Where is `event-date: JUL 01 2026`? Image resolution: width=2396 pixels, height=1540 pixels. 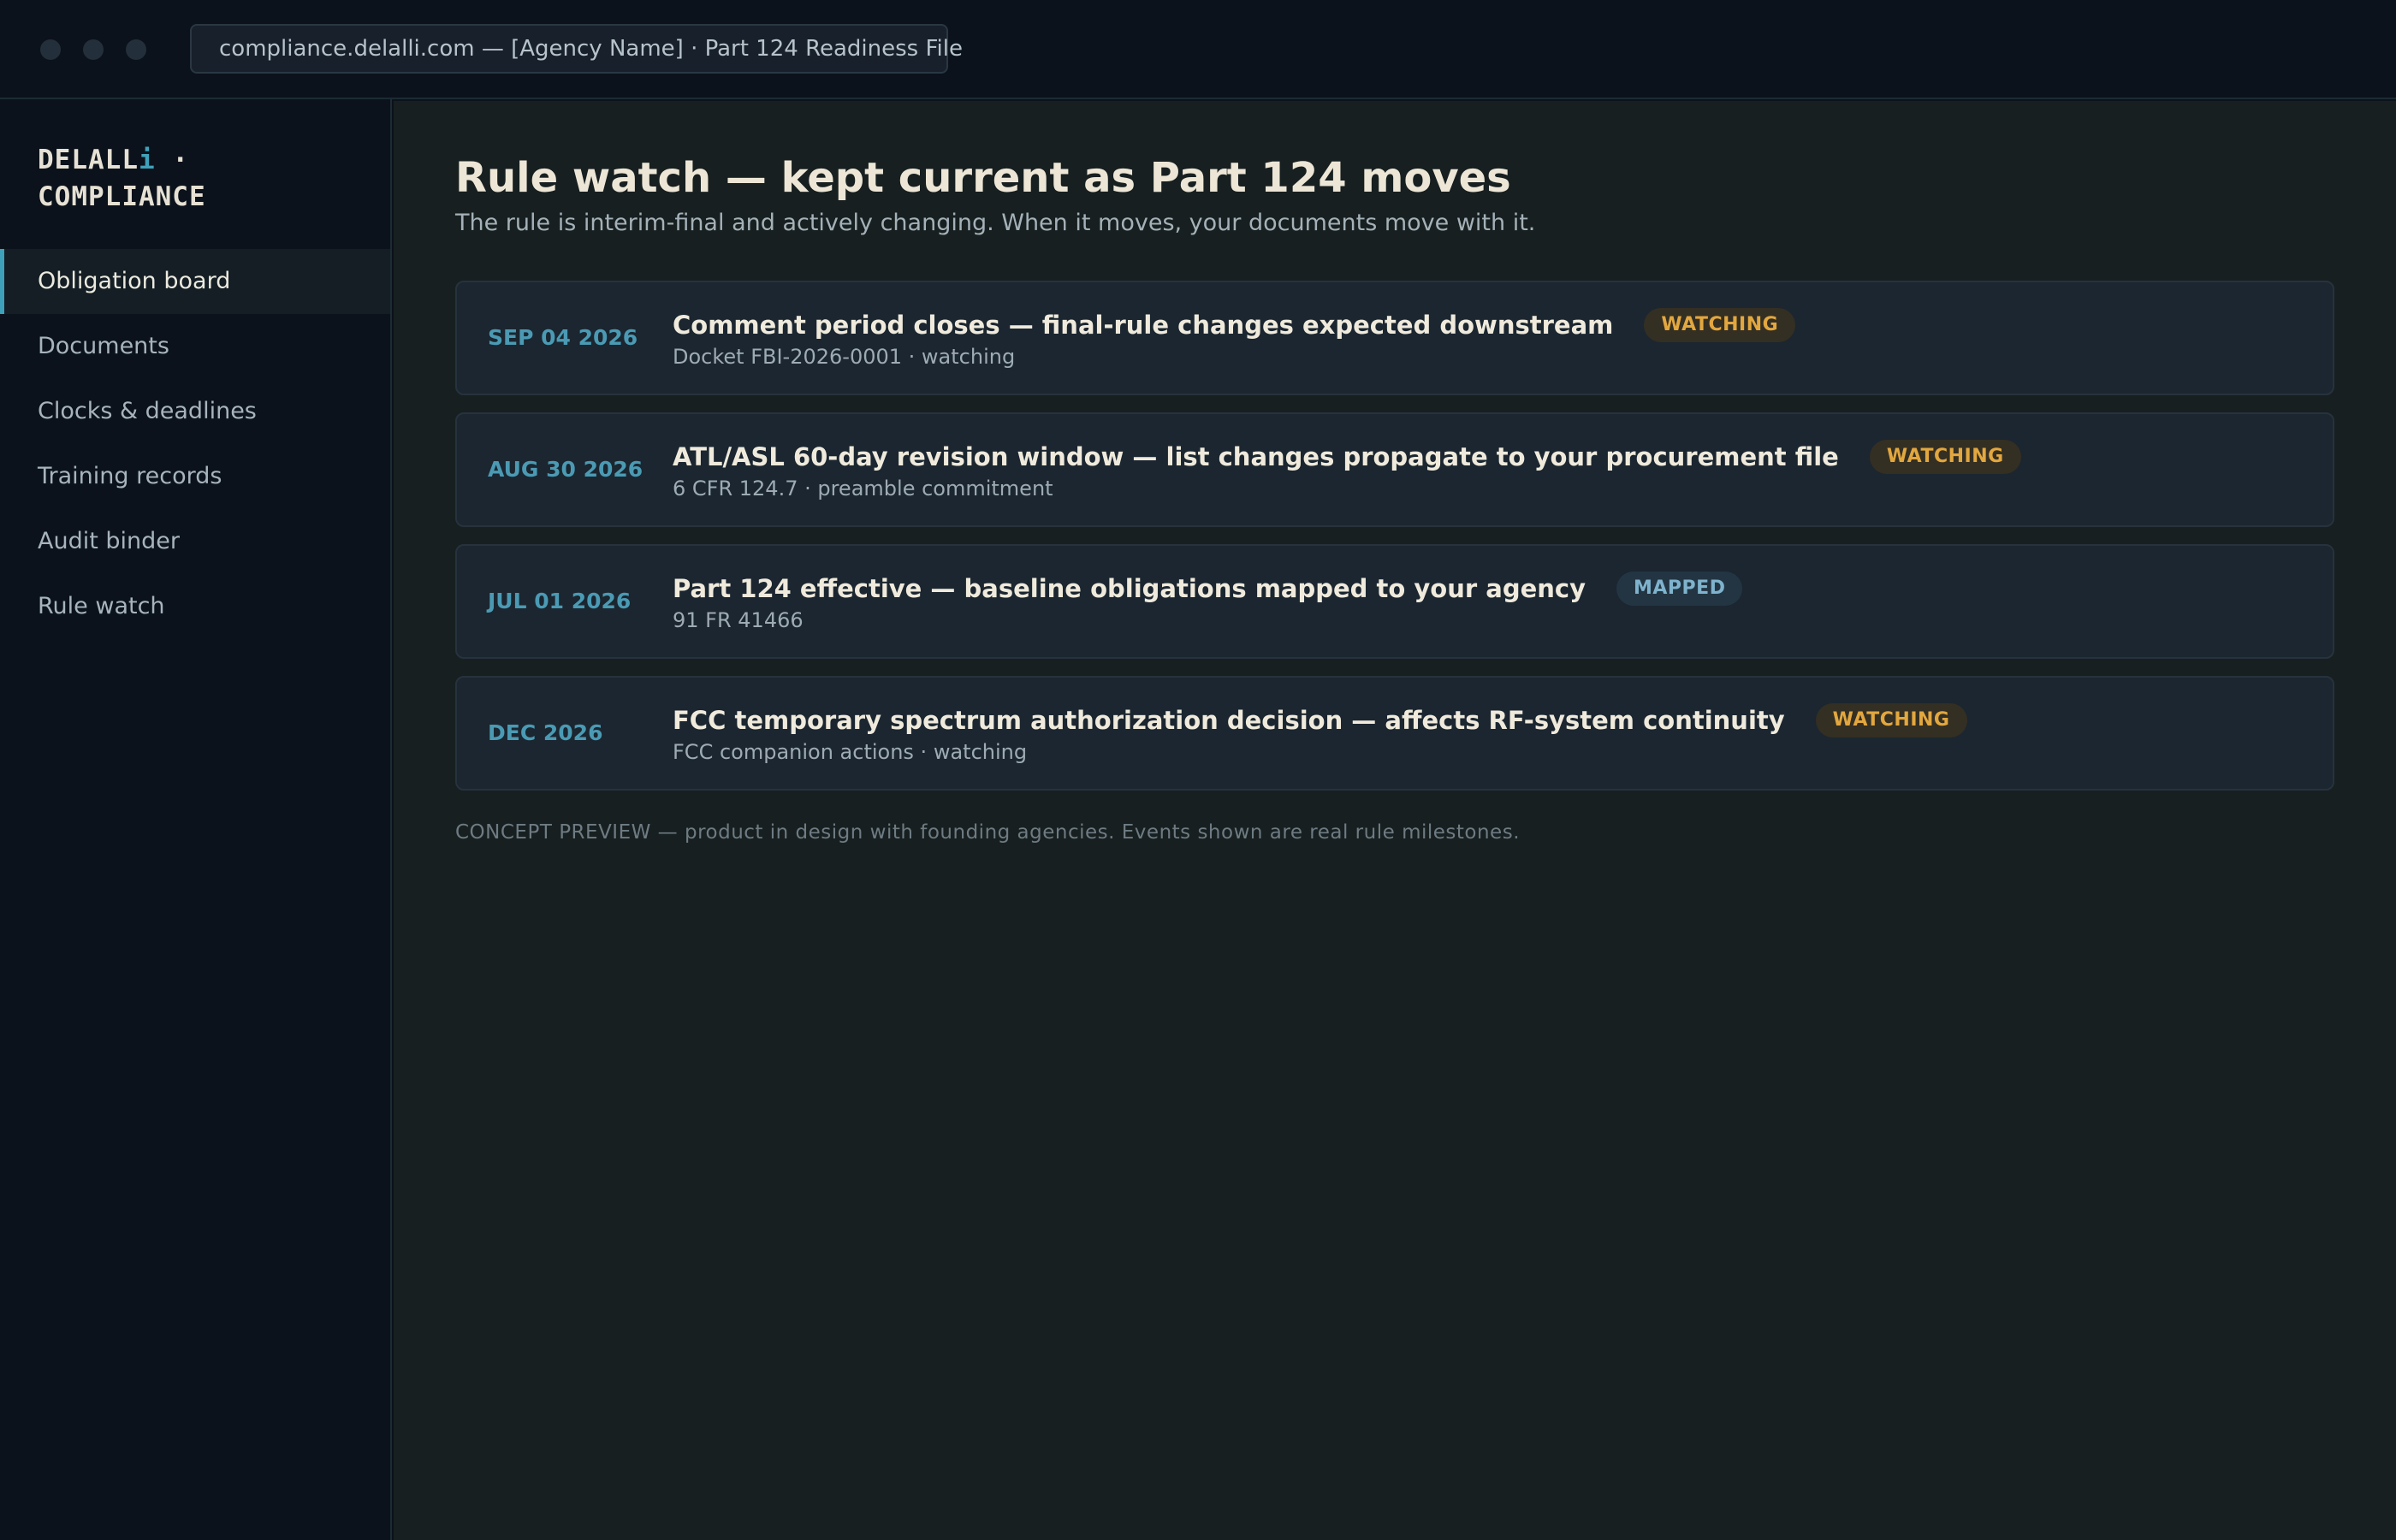
event-date: JUL 01 2026 is located at coordinates (560, 601).